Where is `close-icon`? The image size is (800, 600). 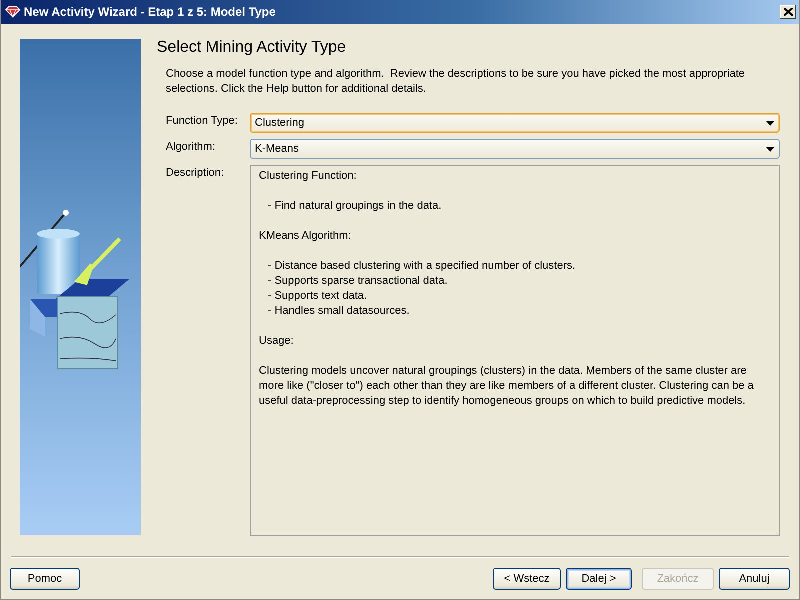
close-icon is located at coordinates (788, 12).